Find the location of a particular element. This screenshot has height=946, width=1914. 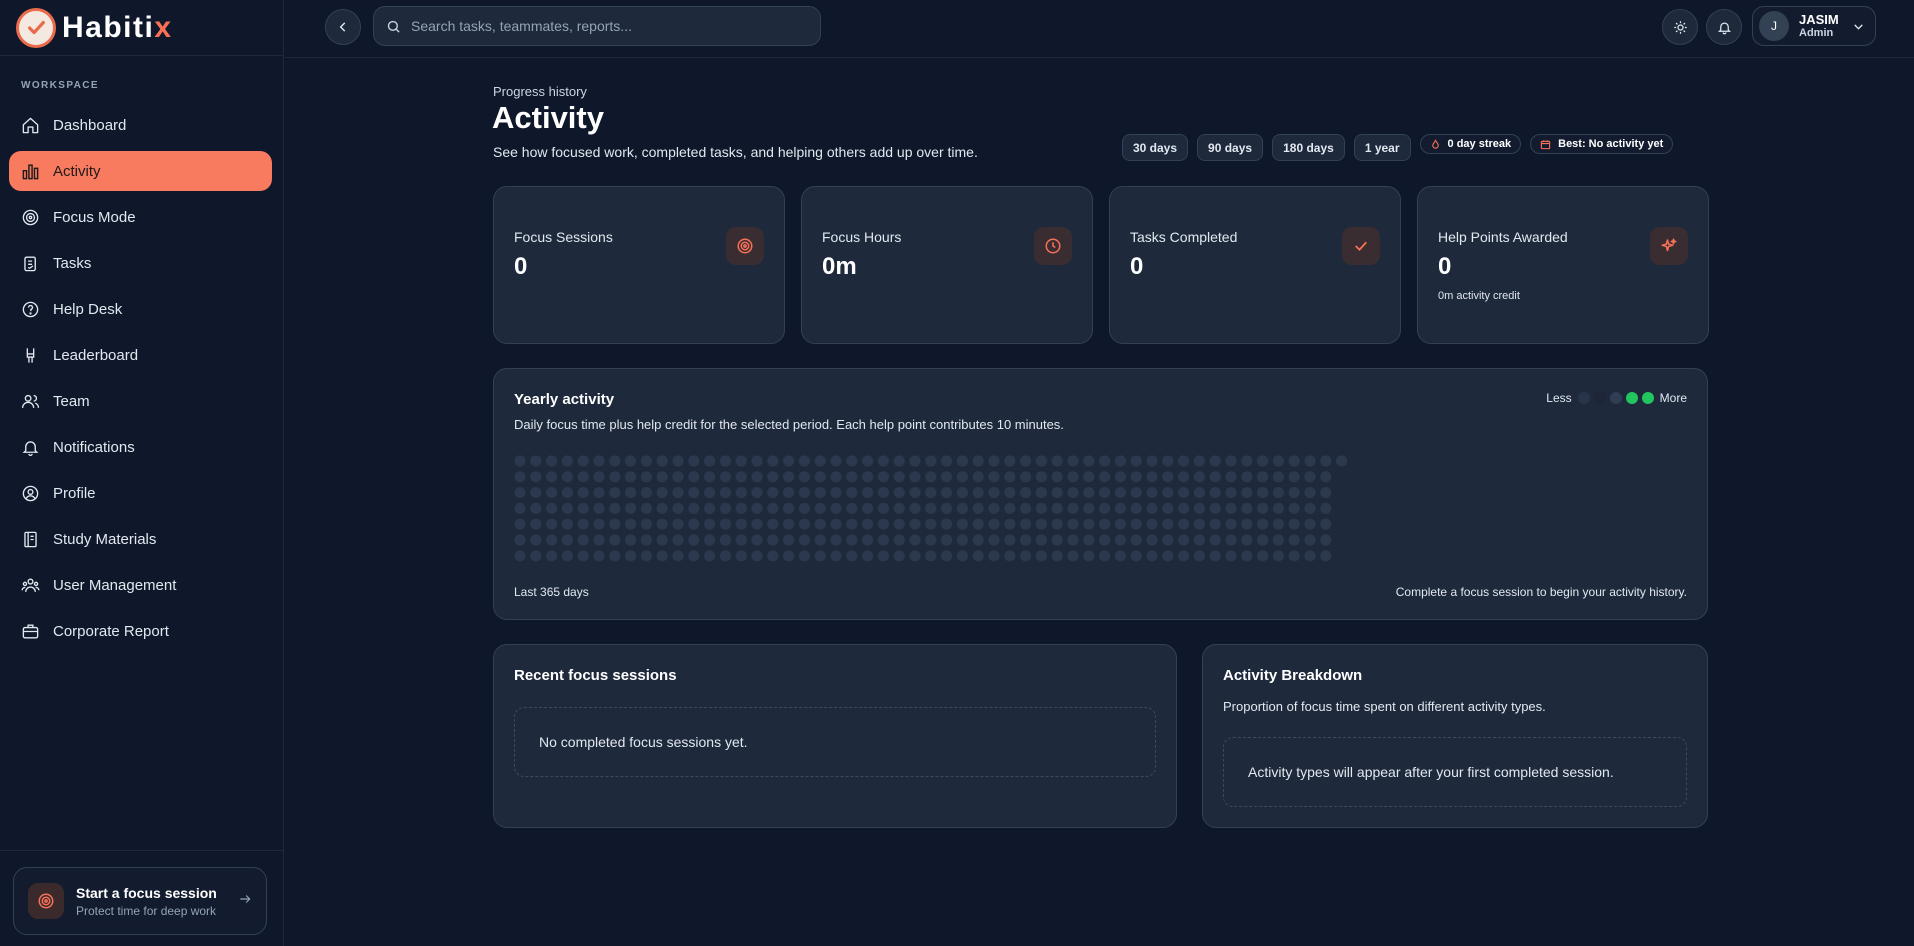

sidebar-item-profile: Profile is located at coordinates (140, 493).